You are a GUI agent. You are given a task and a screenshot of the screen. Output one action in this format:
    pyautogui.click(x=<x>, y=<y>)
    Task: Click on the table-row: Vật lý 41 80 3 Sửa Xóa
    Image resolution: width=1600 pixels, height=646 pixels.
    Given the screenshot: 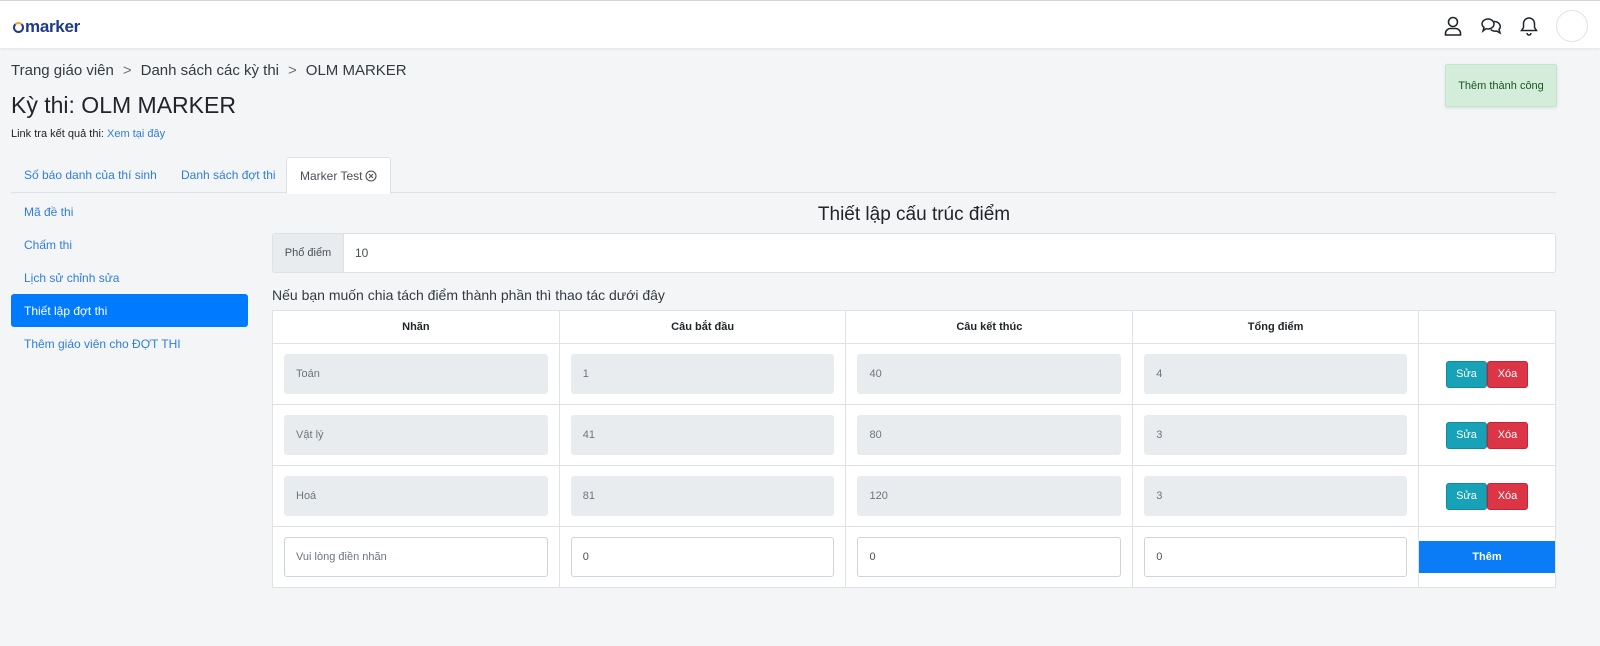 What is the action you would take?
    pyautogui.click(x=914, y=435)
    